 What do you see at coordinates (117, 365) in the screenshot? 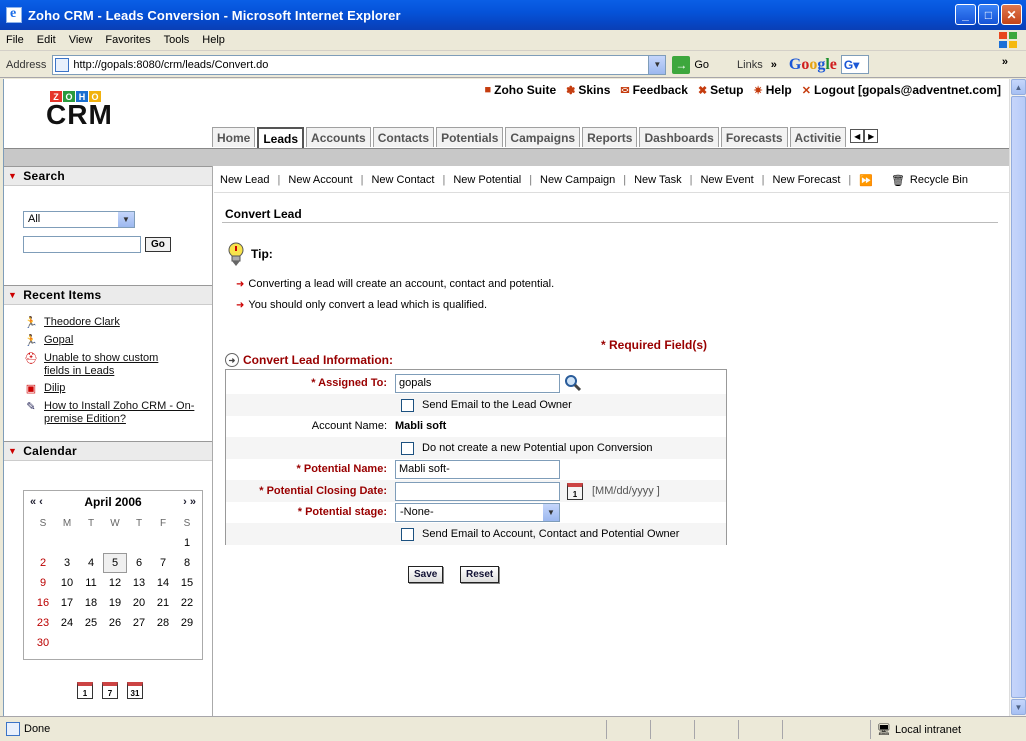
I see `recent-item: ⛑ Unable to show custom fields in Leads` at bounding box center [117, 365].